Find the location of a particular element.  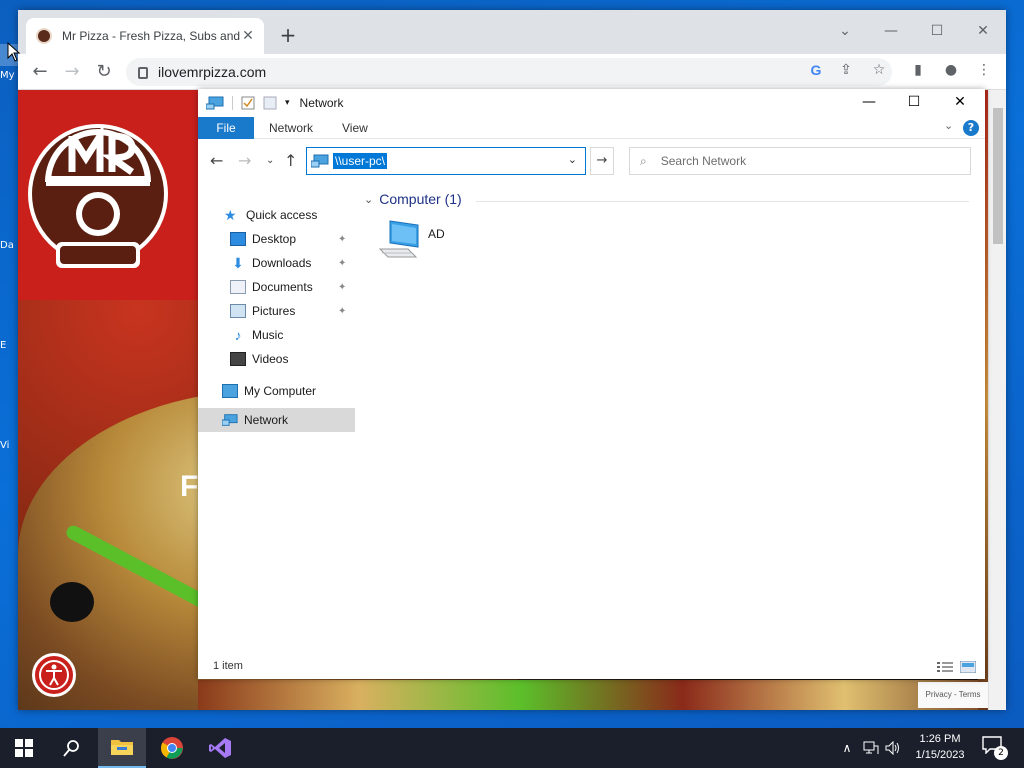

nav-desktop: Desktop ✦ is located at coordinates (293, 239).